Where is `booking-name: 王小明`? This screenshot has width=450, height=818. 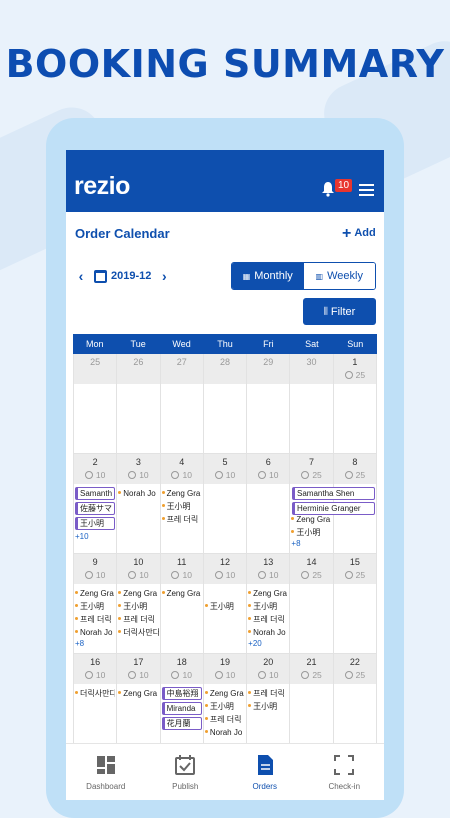
booking-name: 王小明 is located at coordinates (92, 523).